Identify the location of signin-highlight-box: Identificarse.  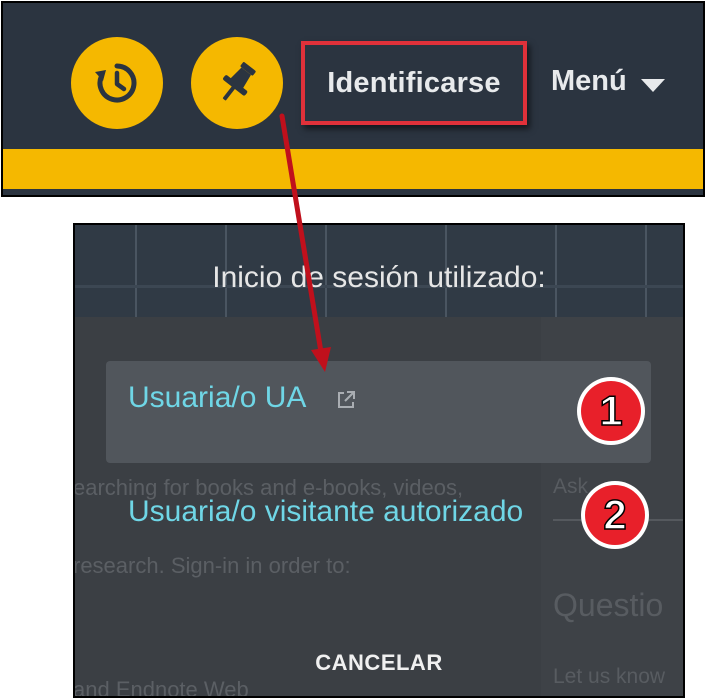
(414, 83).